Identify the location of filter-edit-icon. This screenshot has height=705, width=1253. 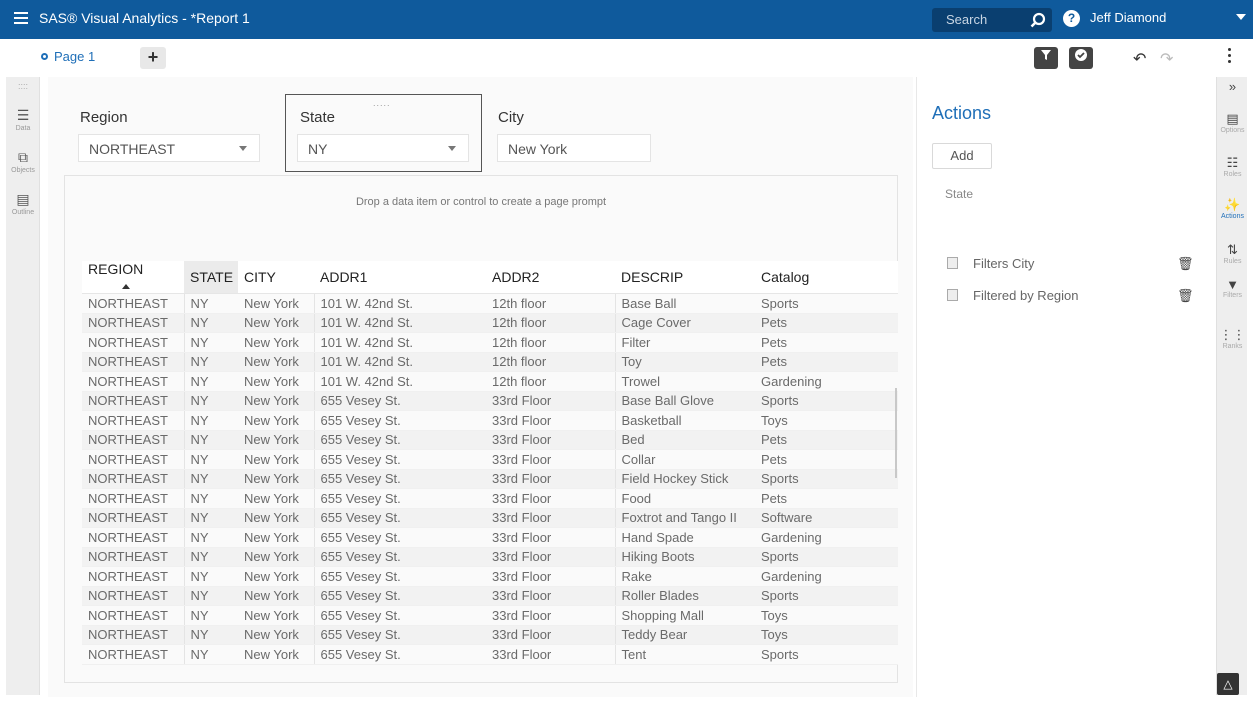
(1046, 58).